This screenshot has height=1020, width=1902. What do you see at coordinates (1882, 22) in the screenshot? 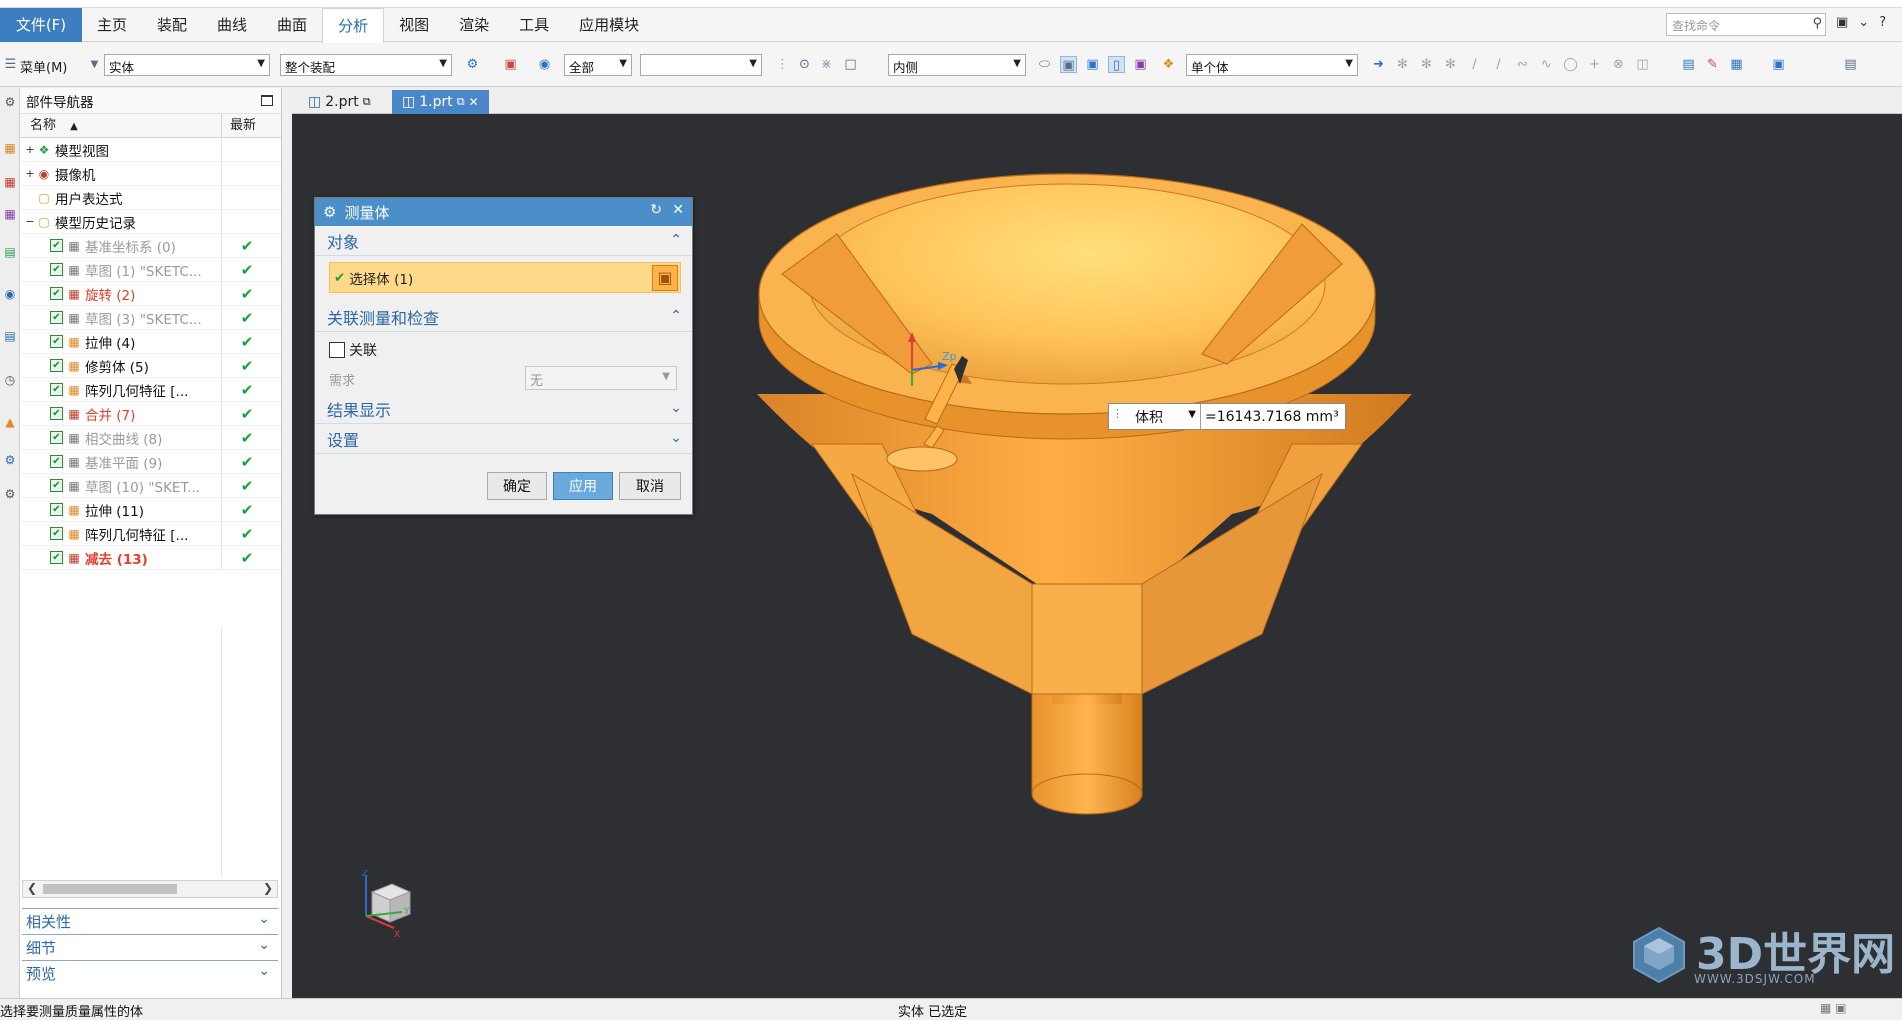
I see `help-icon: ?` at bounding box center [1882, 22].